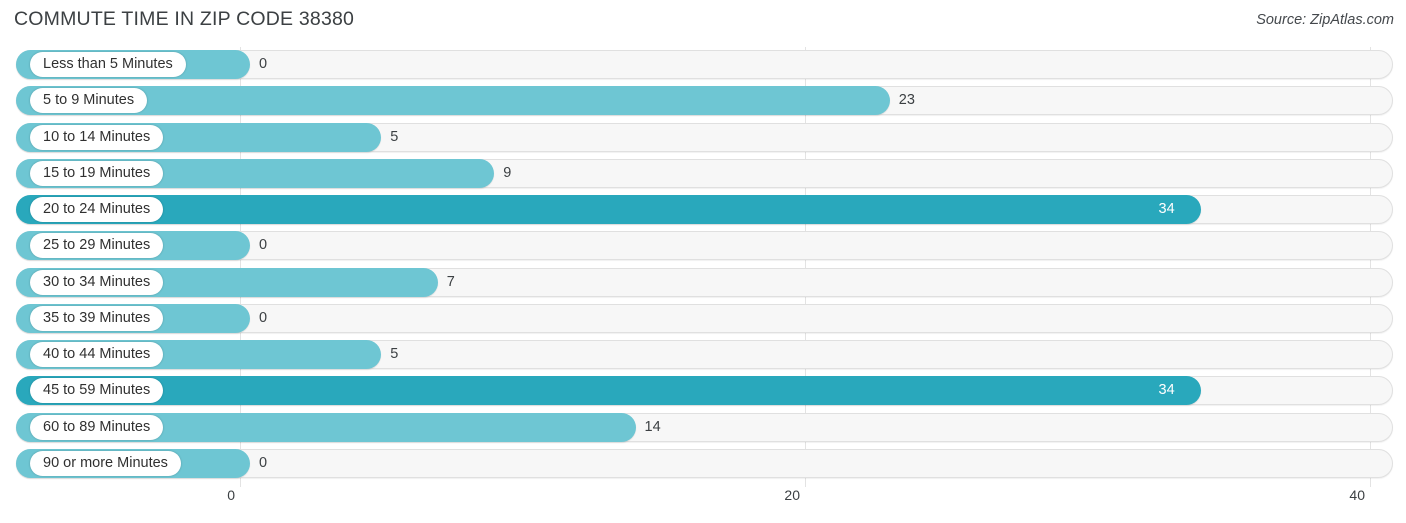 Image resolution: width=1406 pixels, height=523 pixels. Describe the element at coordinates (89, 101) in the screenshot. I see `bar-category-label: 5 to 9 Minutes` at that location.